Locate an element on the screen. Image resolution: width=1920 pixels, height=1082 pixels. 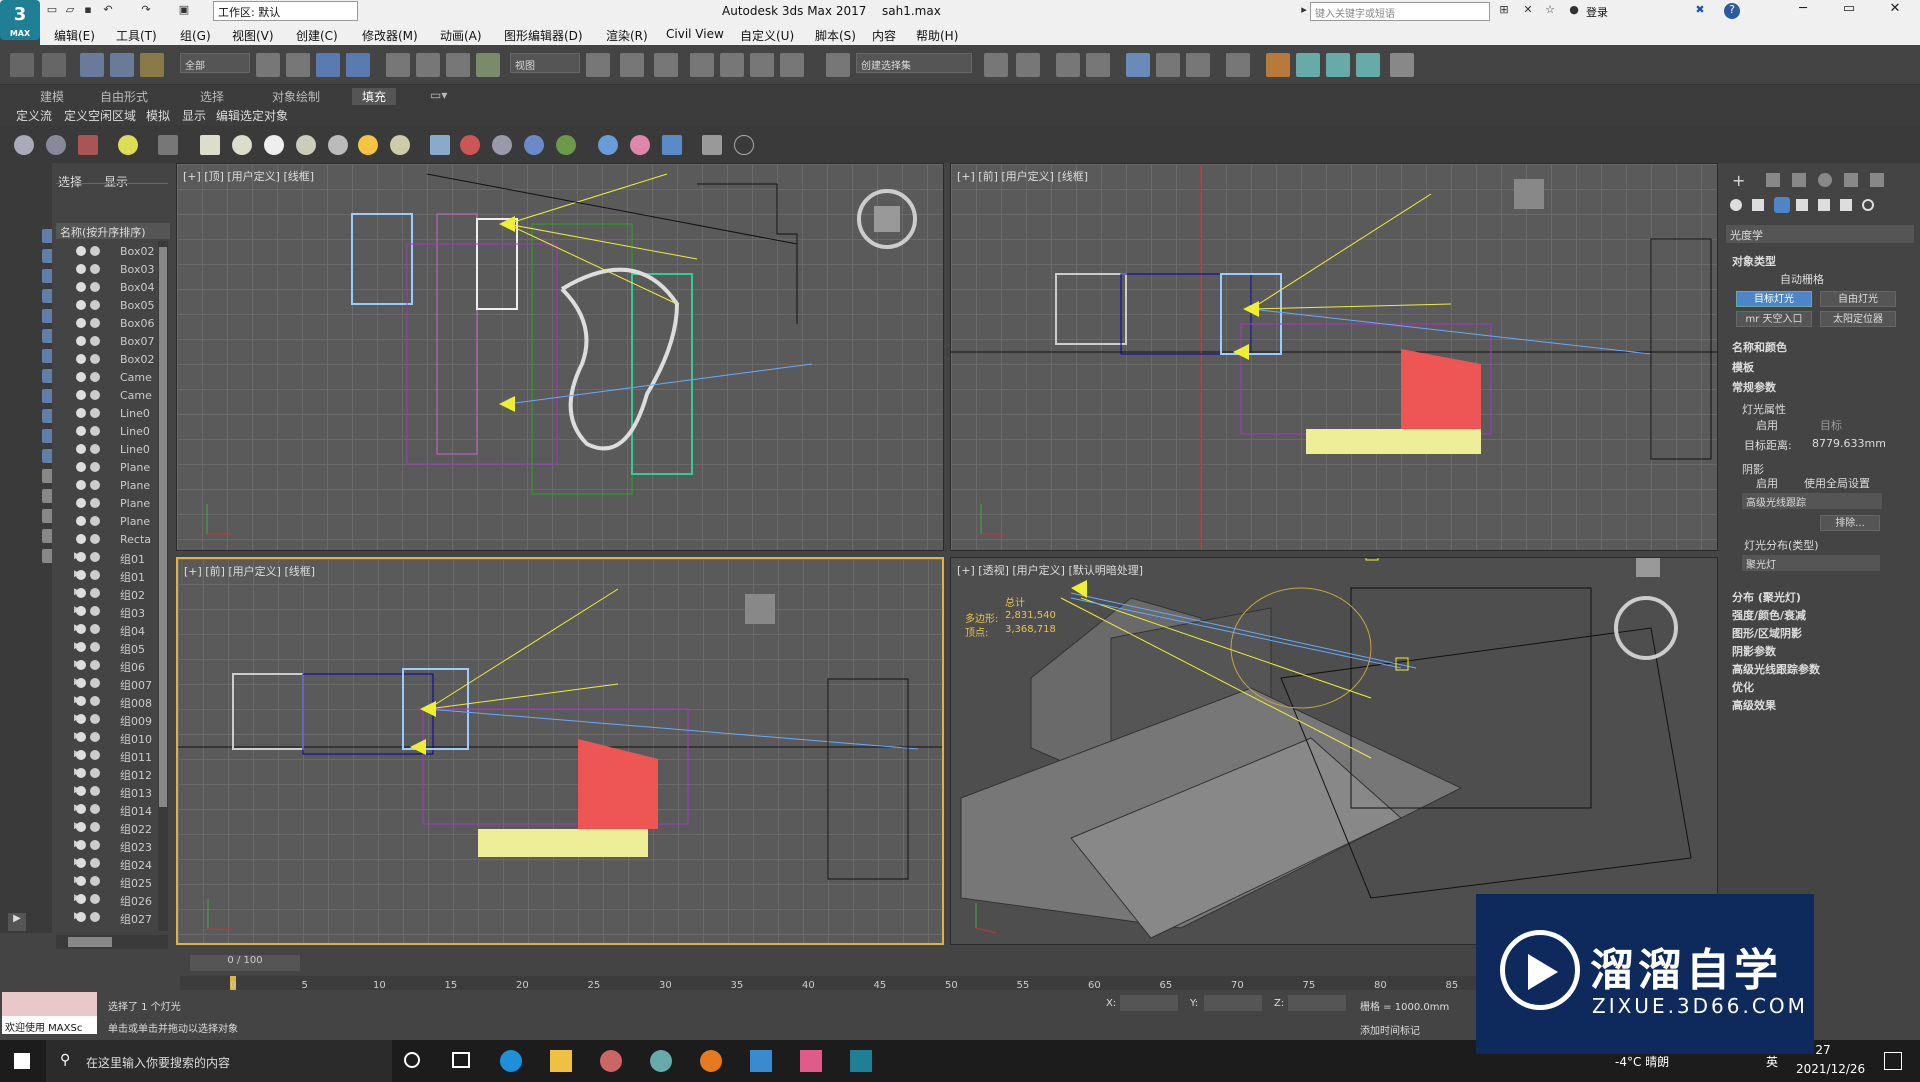
shadow-type-dropdown: 高级光线跟踪 is located at coordinates (1812, 501).